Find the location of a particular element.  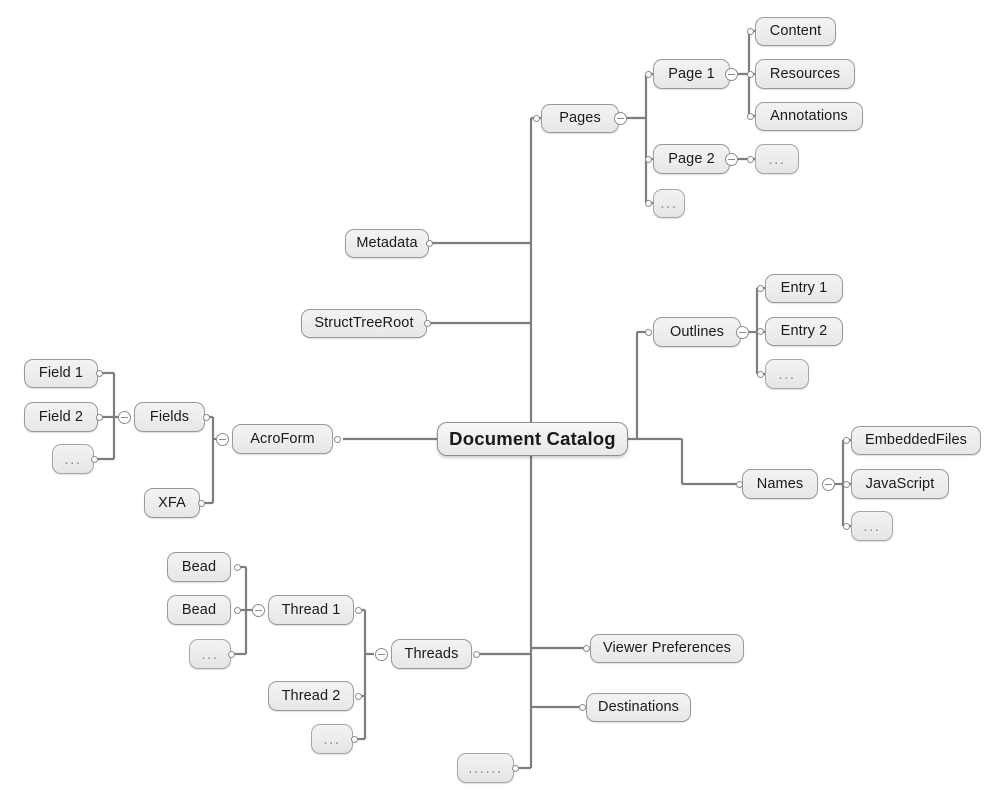

attach-dot-xfa is located at coordinates (201, 503).